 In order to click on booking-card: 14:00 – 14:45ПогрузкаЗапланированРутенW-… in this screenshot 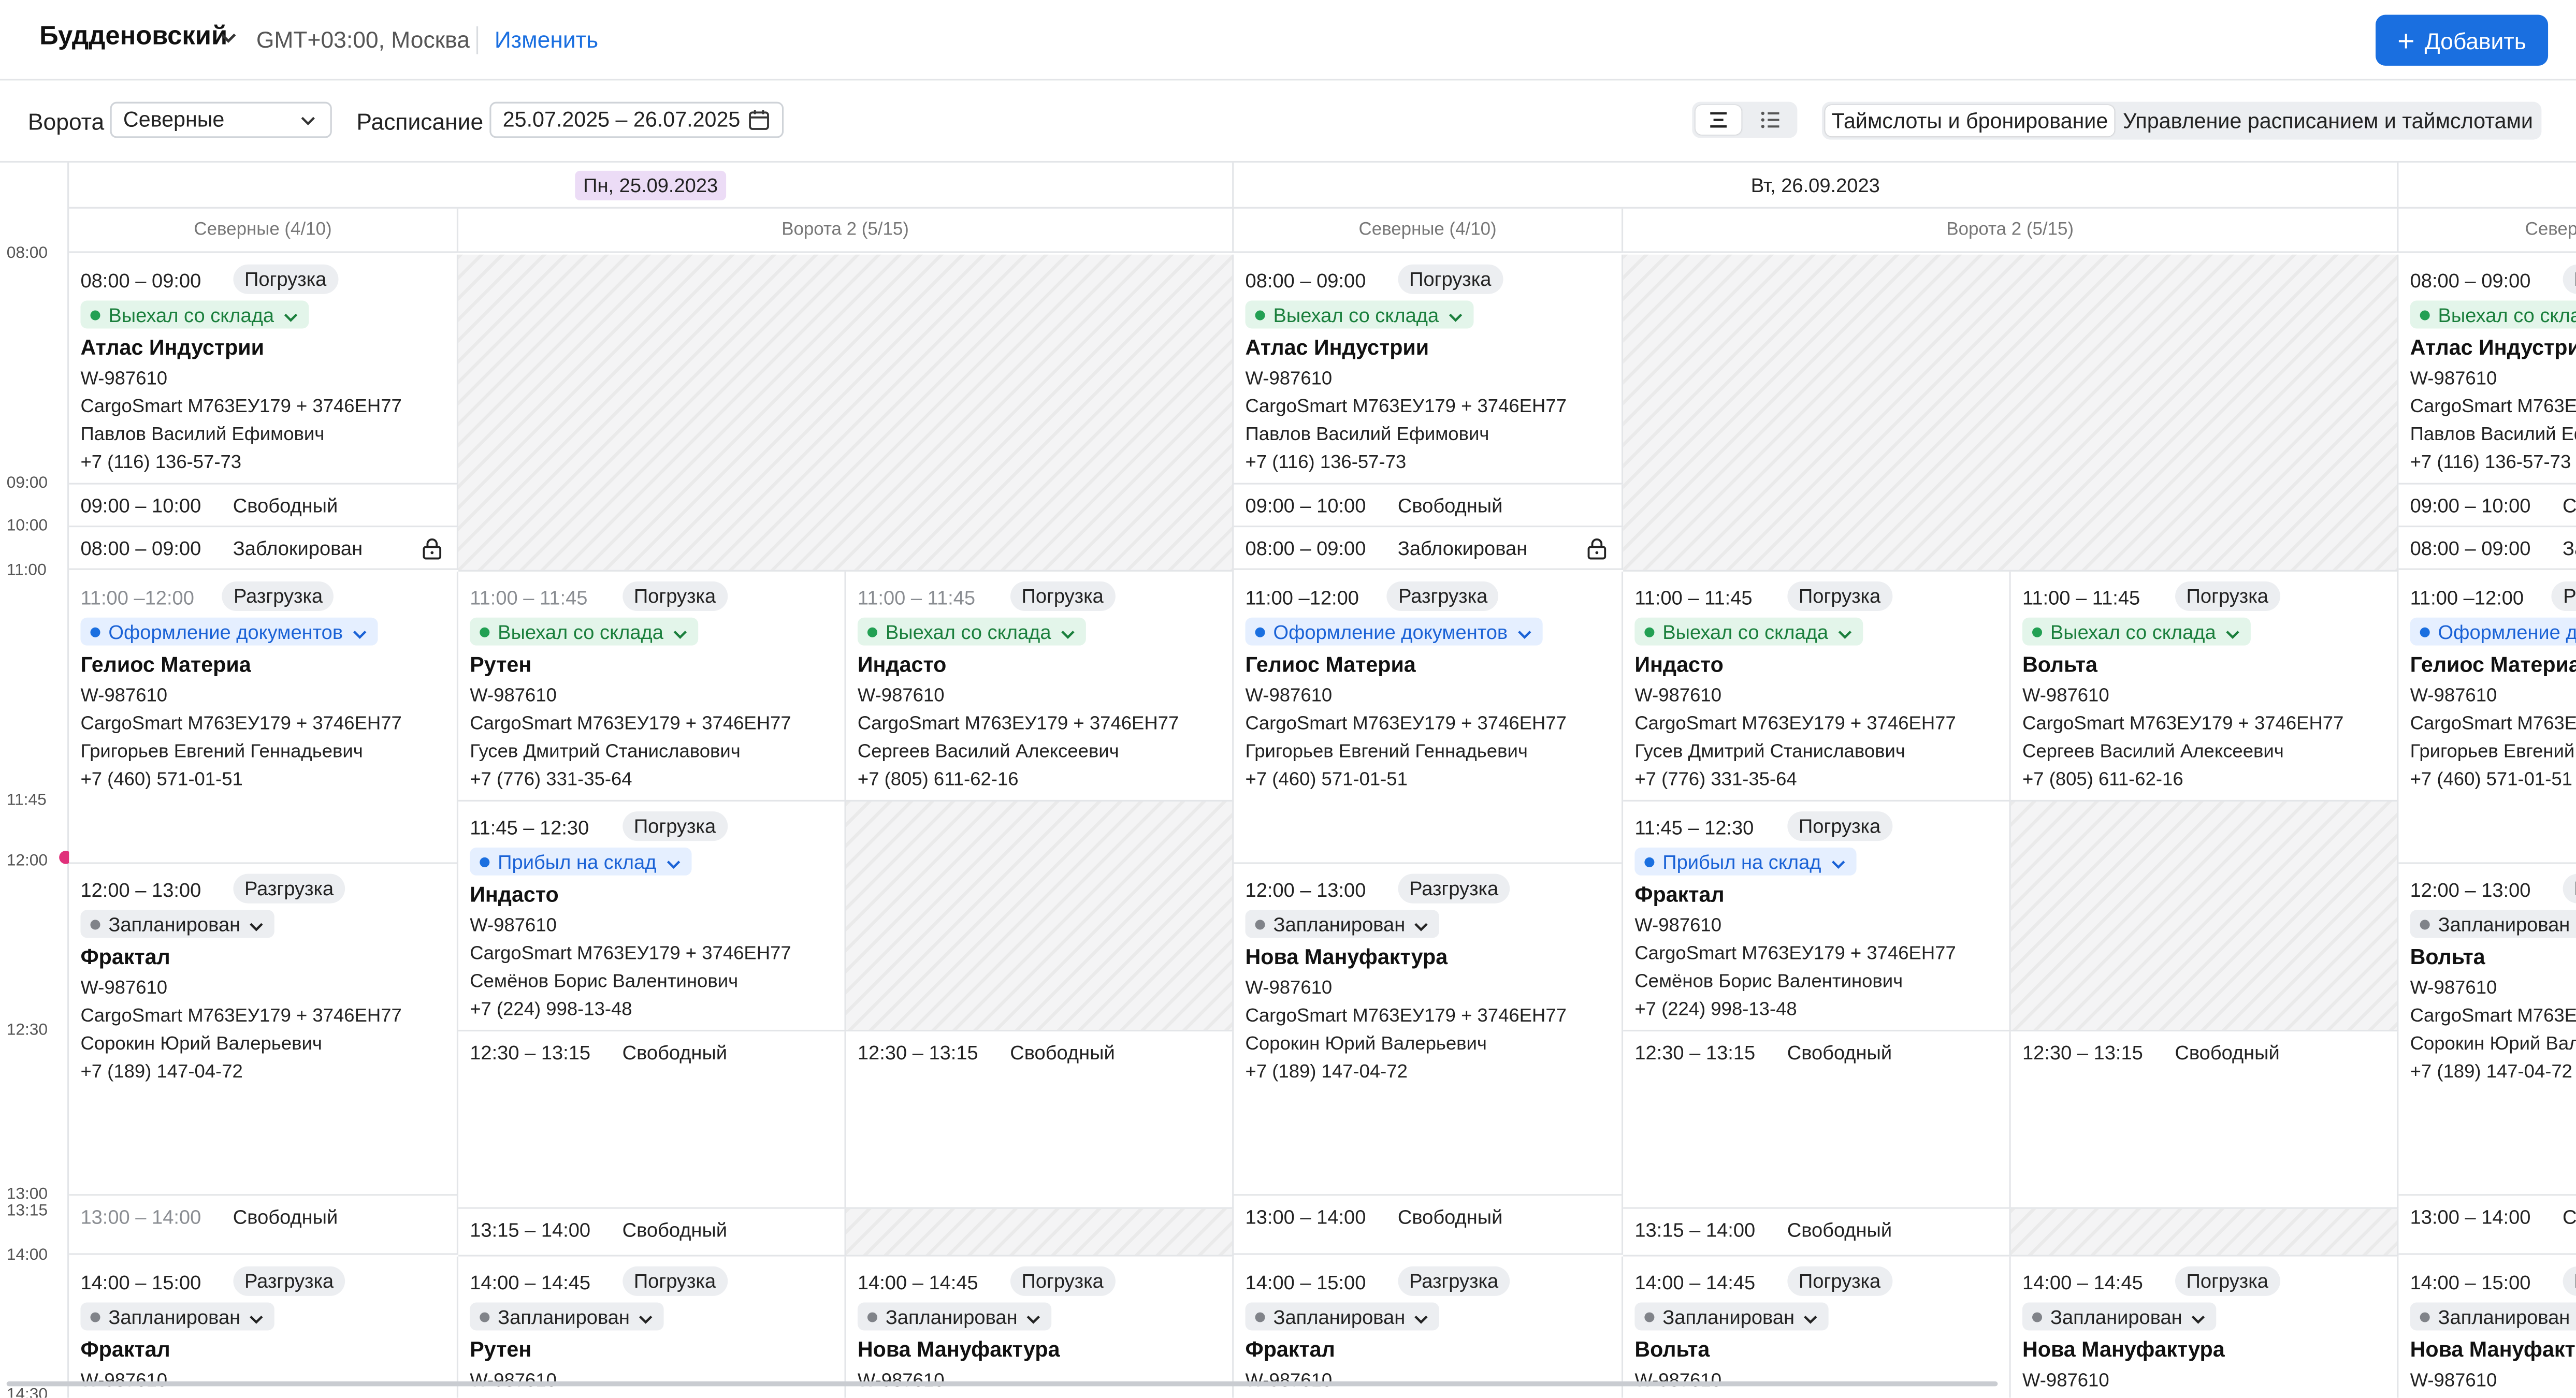, I will do `click(652, 1327)`.